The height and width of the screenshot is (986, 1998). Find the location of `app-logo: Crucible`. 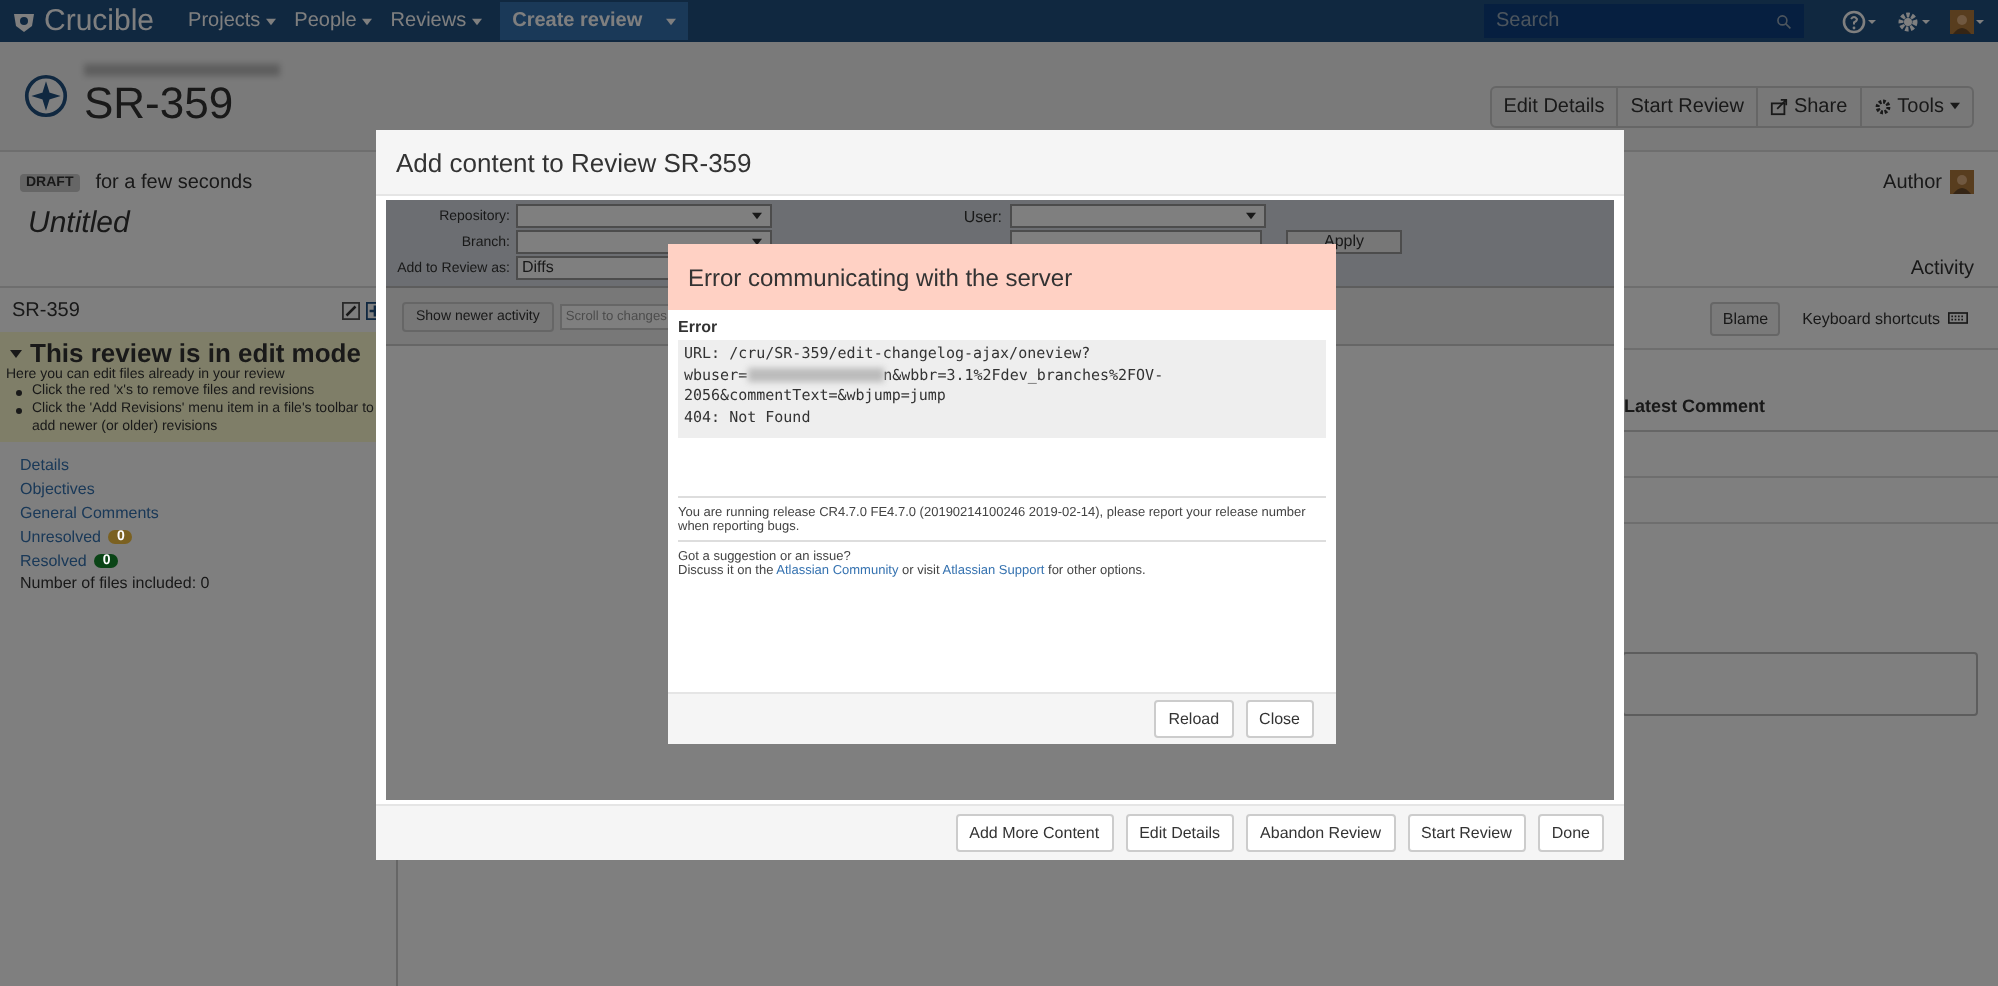

app-logo: Crucible is located at coordinates (99, 21).